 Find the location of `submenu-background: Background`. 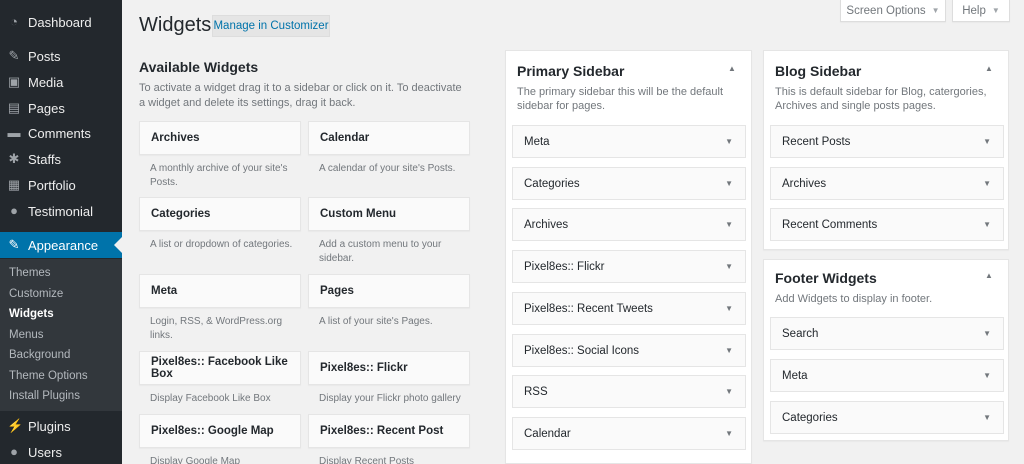

submenu-background: Background is located at coordinates (39, 355).